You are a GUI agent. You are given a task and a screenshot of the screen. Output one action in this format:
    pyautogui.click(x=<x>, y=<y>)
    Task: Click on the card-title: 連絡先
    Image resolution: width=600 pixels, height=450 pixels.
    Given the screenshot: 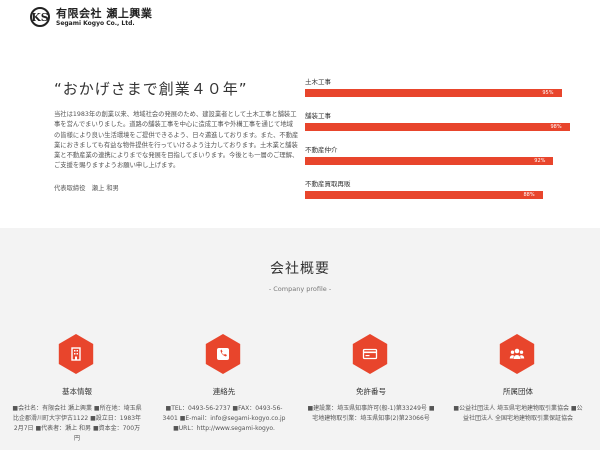 What is the action you would take?
    pyautogui.click(x=224, y=391)
    